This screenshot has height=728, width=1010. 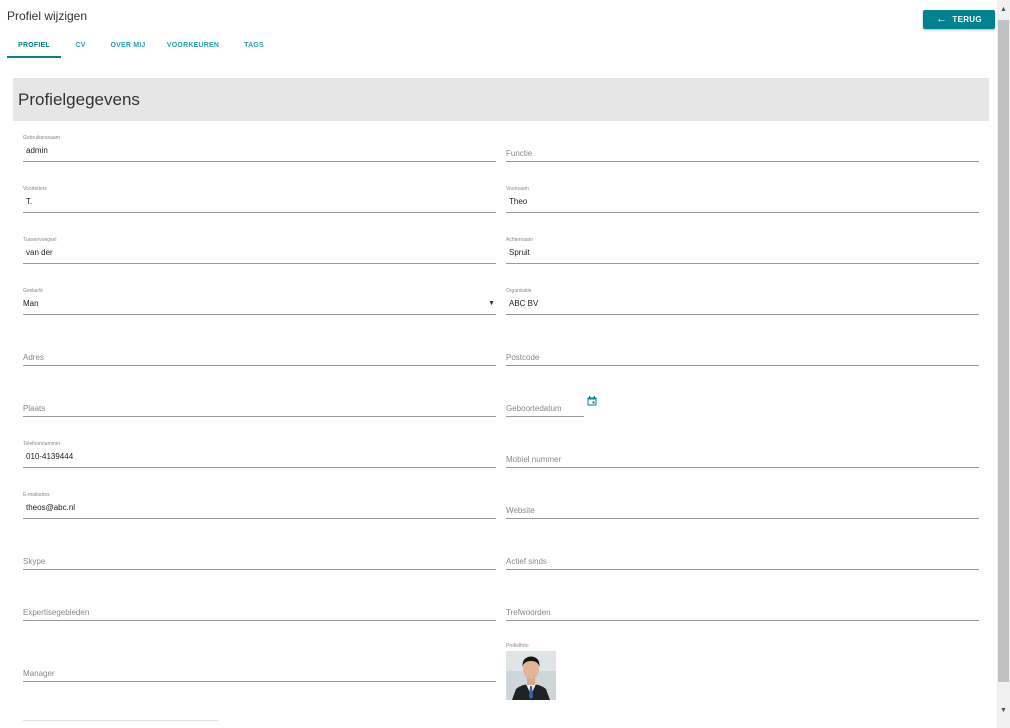 I want to click on geslacht-select: Geslacht Man ▼, so click(x=259, y=308).